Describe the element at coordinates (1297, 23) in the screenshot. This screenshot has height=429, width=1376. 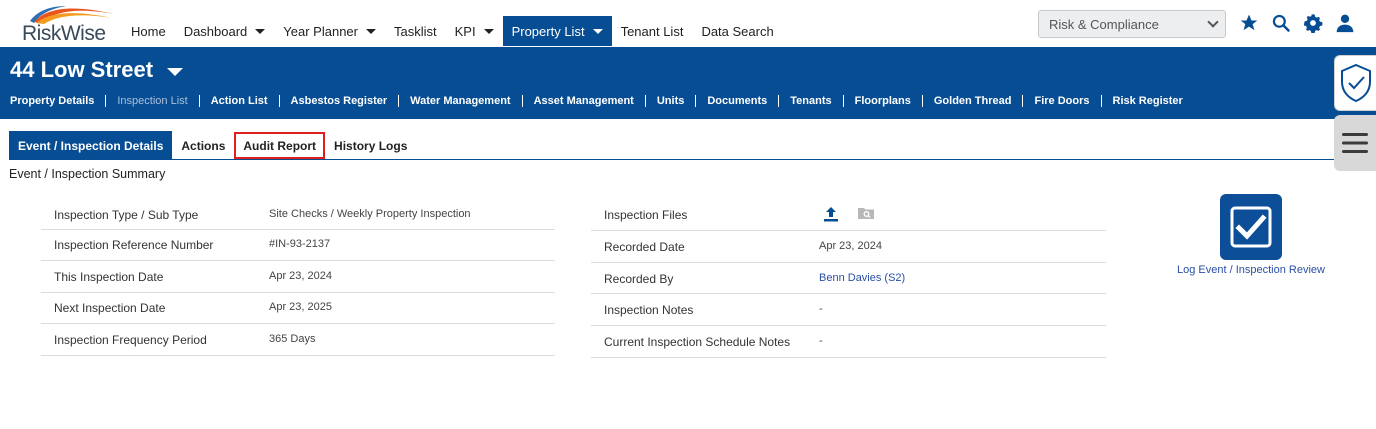
I see `header-icons` at that location.